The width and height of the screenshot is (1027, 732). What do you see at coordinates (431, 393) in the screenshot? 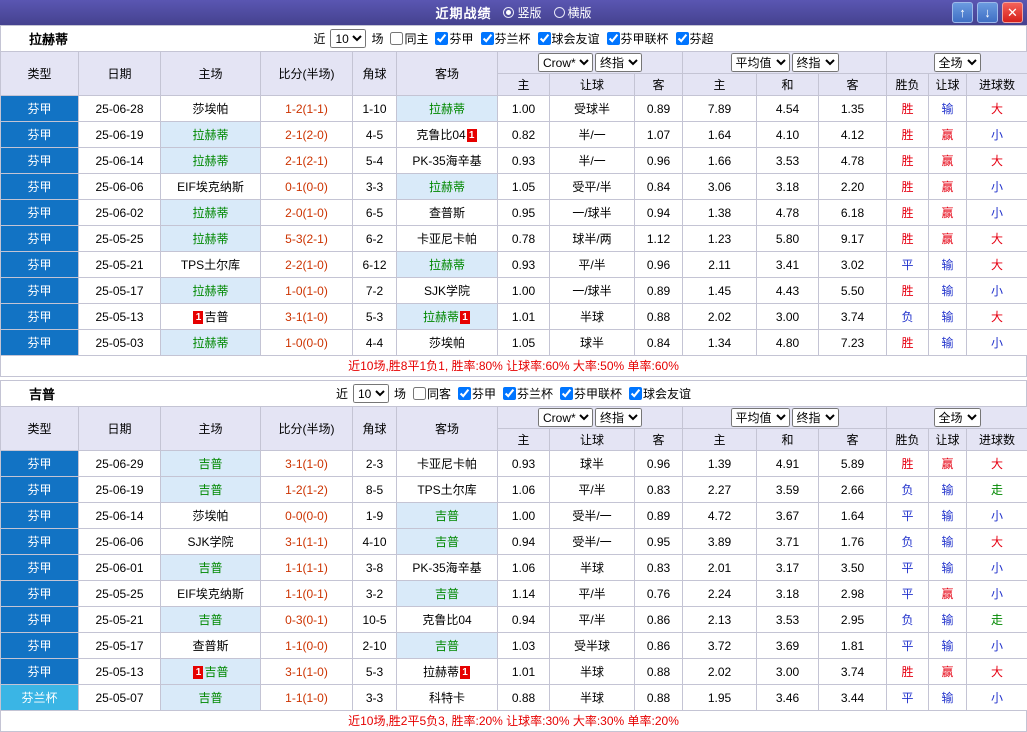
I see `same-venue-checkbox: 同客` at bounding box center [431, 393].